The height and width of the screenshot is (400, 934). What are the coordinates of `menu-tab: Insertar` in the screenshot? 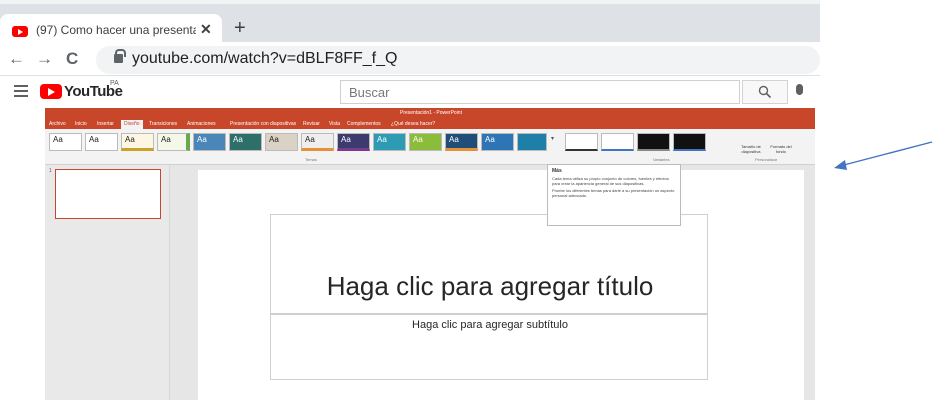 It's located at (105, 124).